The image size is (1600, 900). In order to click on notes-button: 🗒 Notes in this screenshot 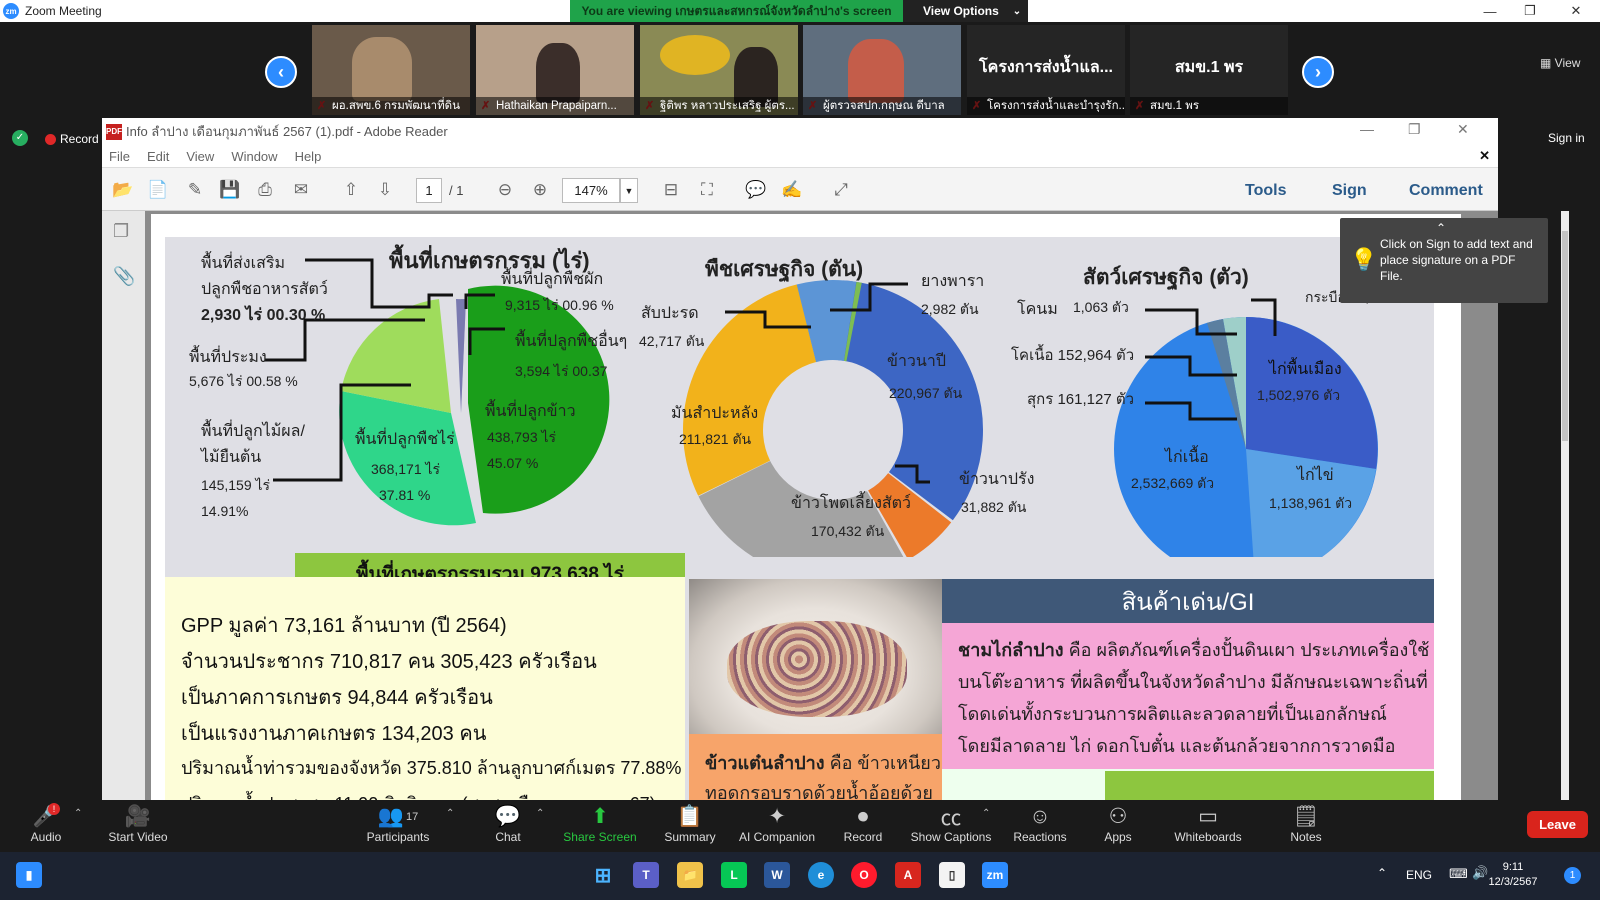, I will do `click(1306, 824)`.